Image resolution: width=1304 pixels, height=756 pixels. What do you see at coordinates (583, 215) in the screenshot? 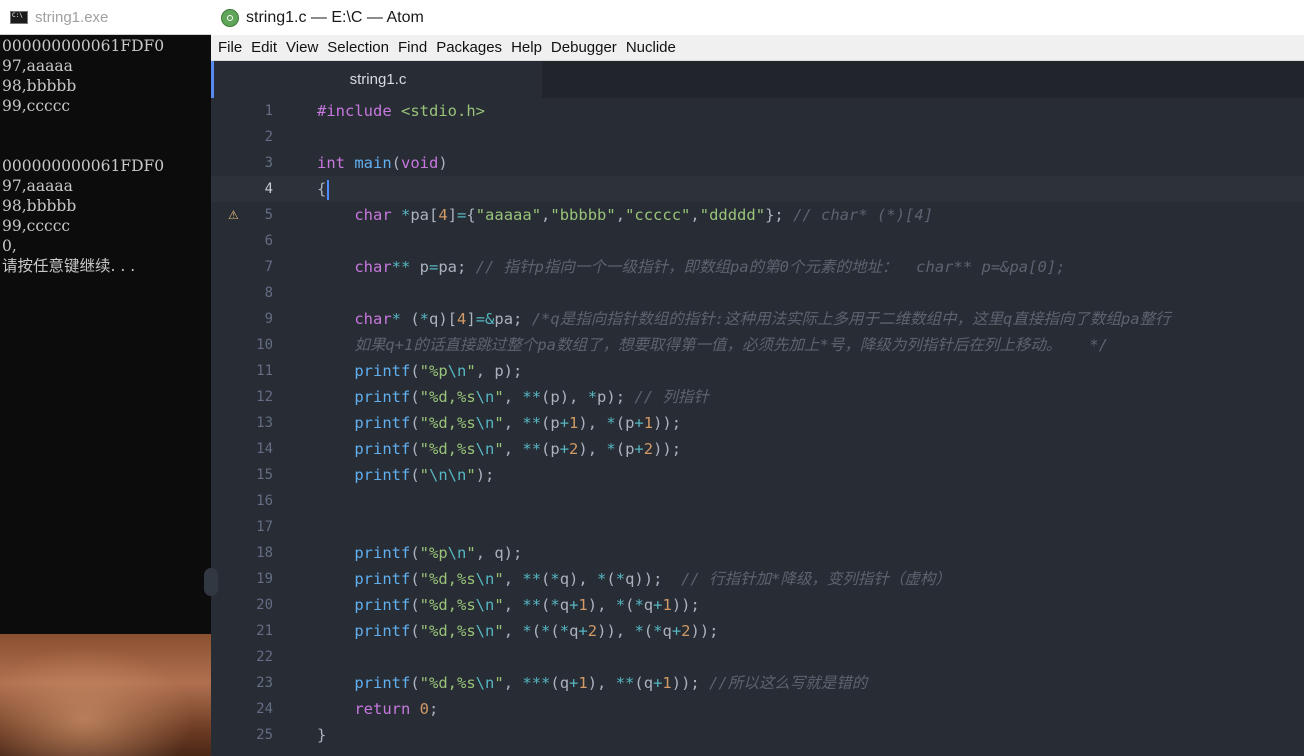
I see `code-token: "bbbbb"` at bounding box center [583, 215].